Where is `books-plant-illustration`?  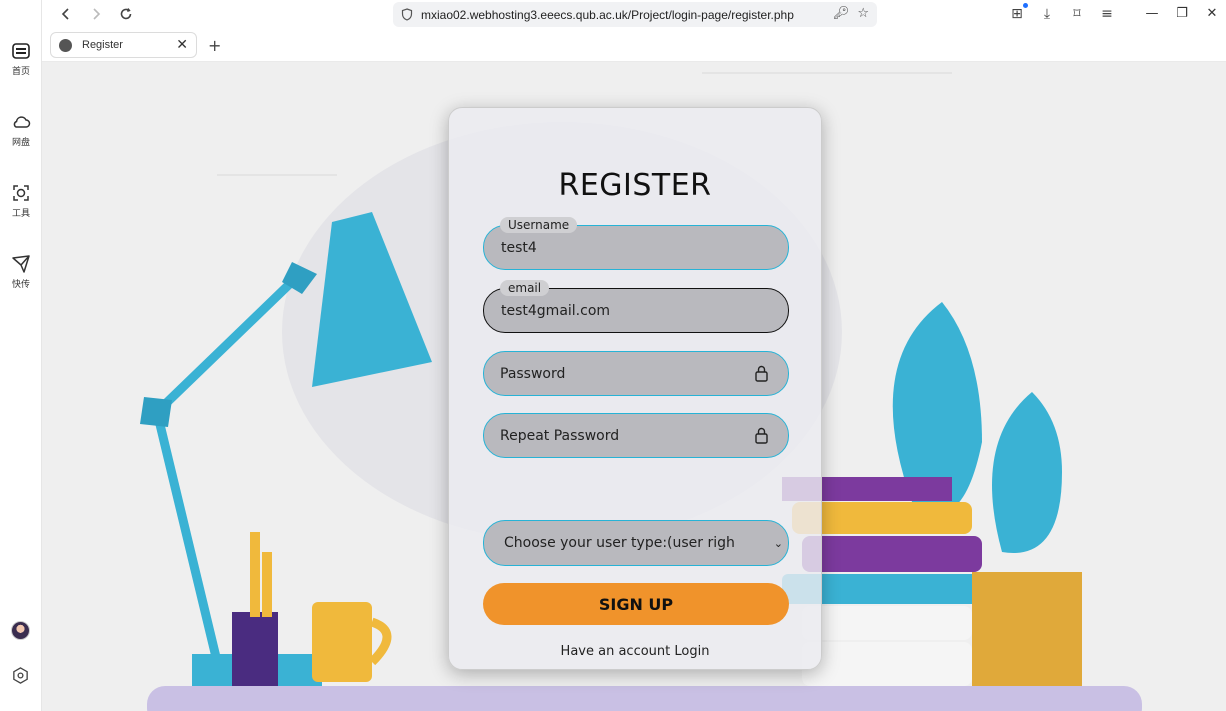 books-plant-illustration is located at coordinates (932, 494).